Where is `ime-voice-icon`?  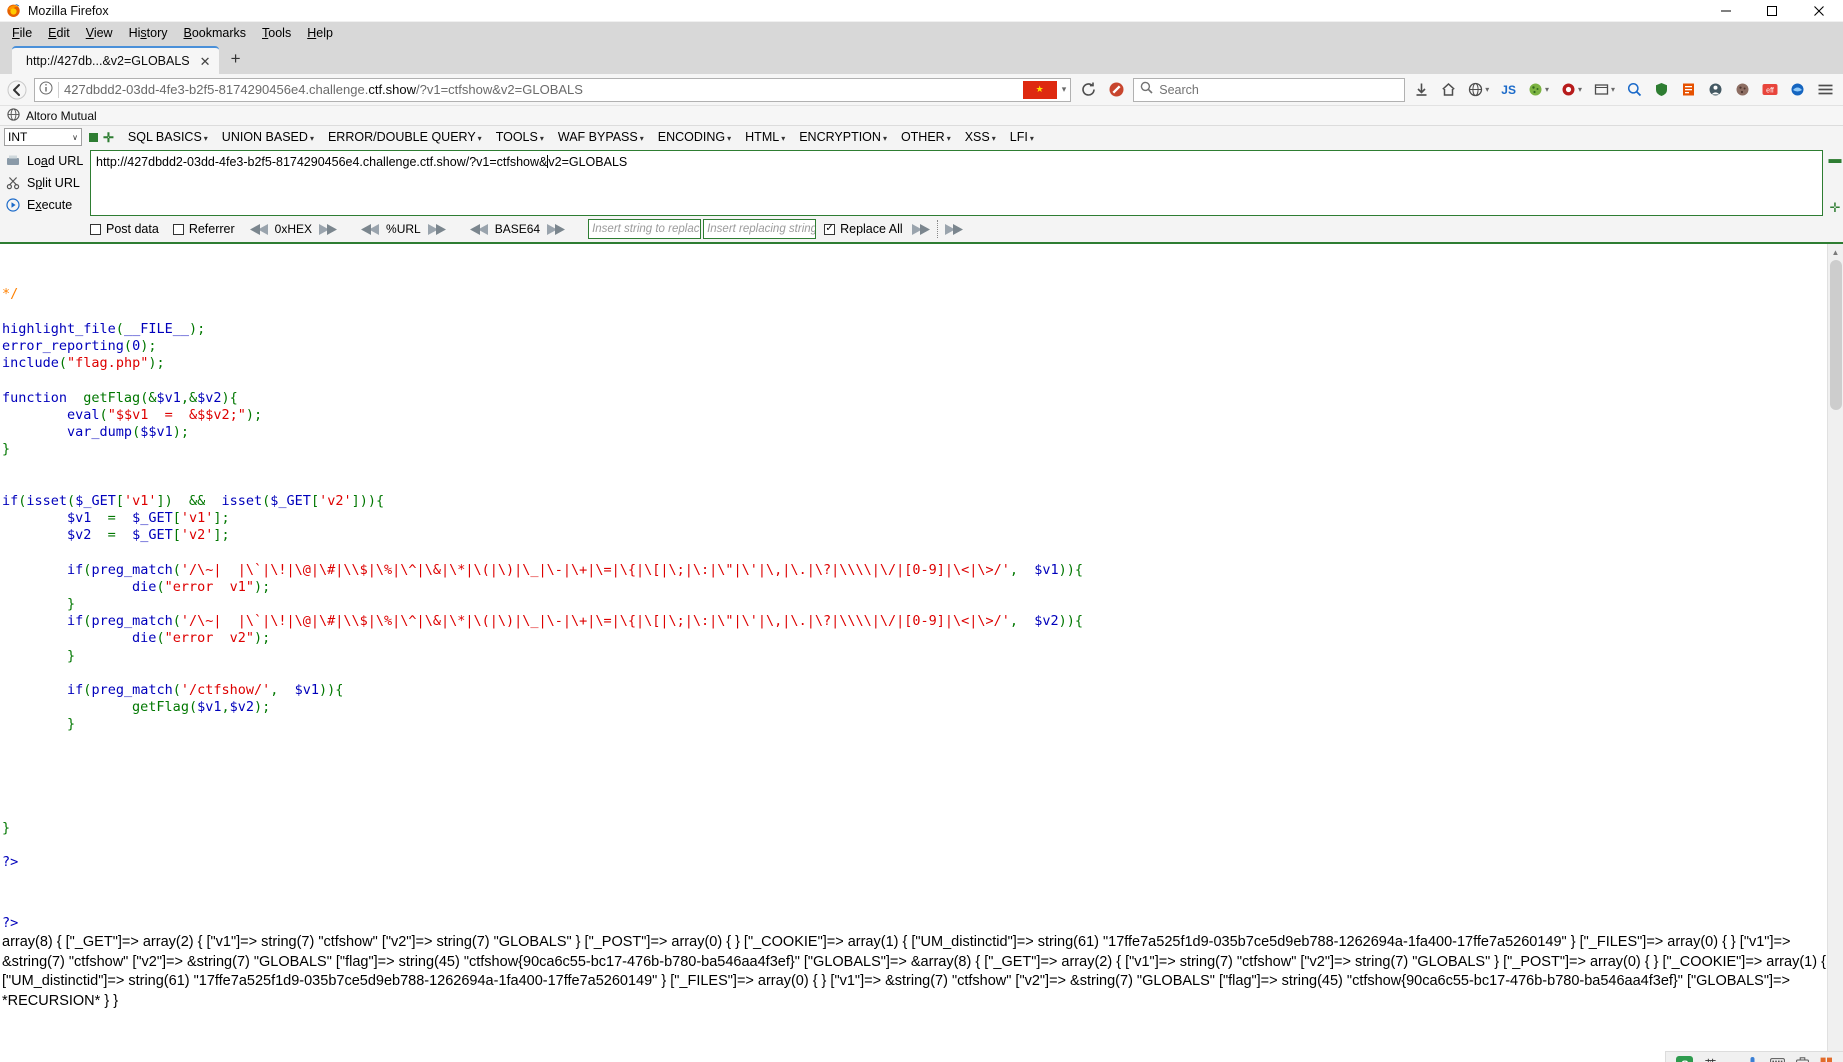 ime-voice-icon is located at coordinates (1752, 1059).